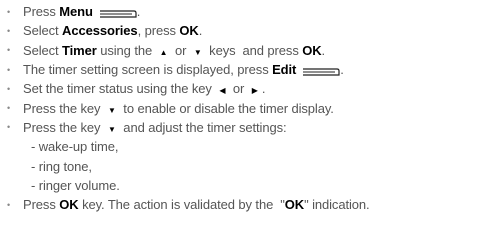 The image size is (481, 241). I want to click on text-run: and adjust the timer settings:, so click(203, 127).